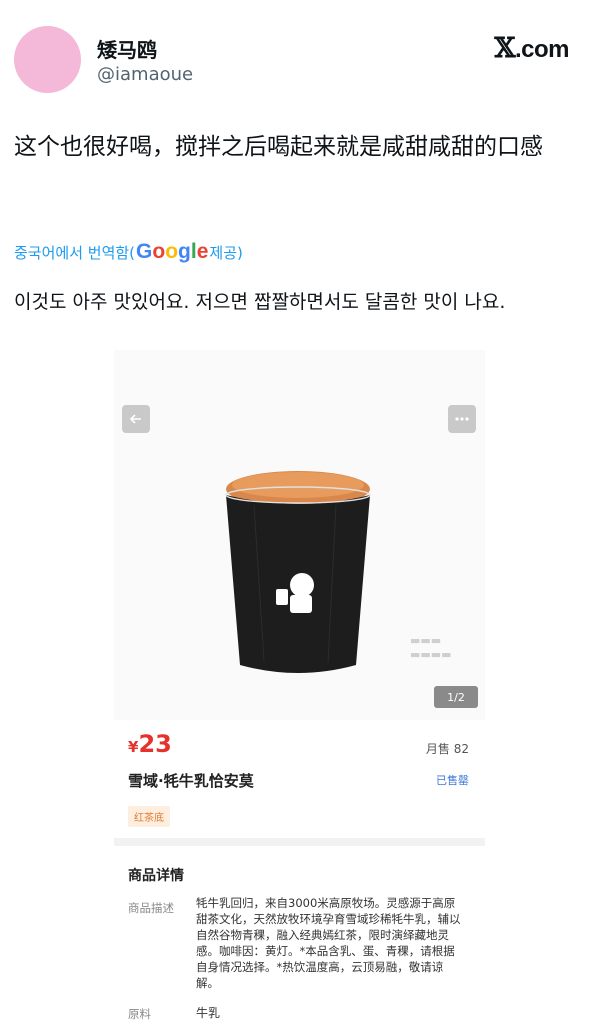 The width and height of the screenshot is (597, 1024). Describe the element at coordinates (47, 59) in the screenshot. I see `avatar` at that location.